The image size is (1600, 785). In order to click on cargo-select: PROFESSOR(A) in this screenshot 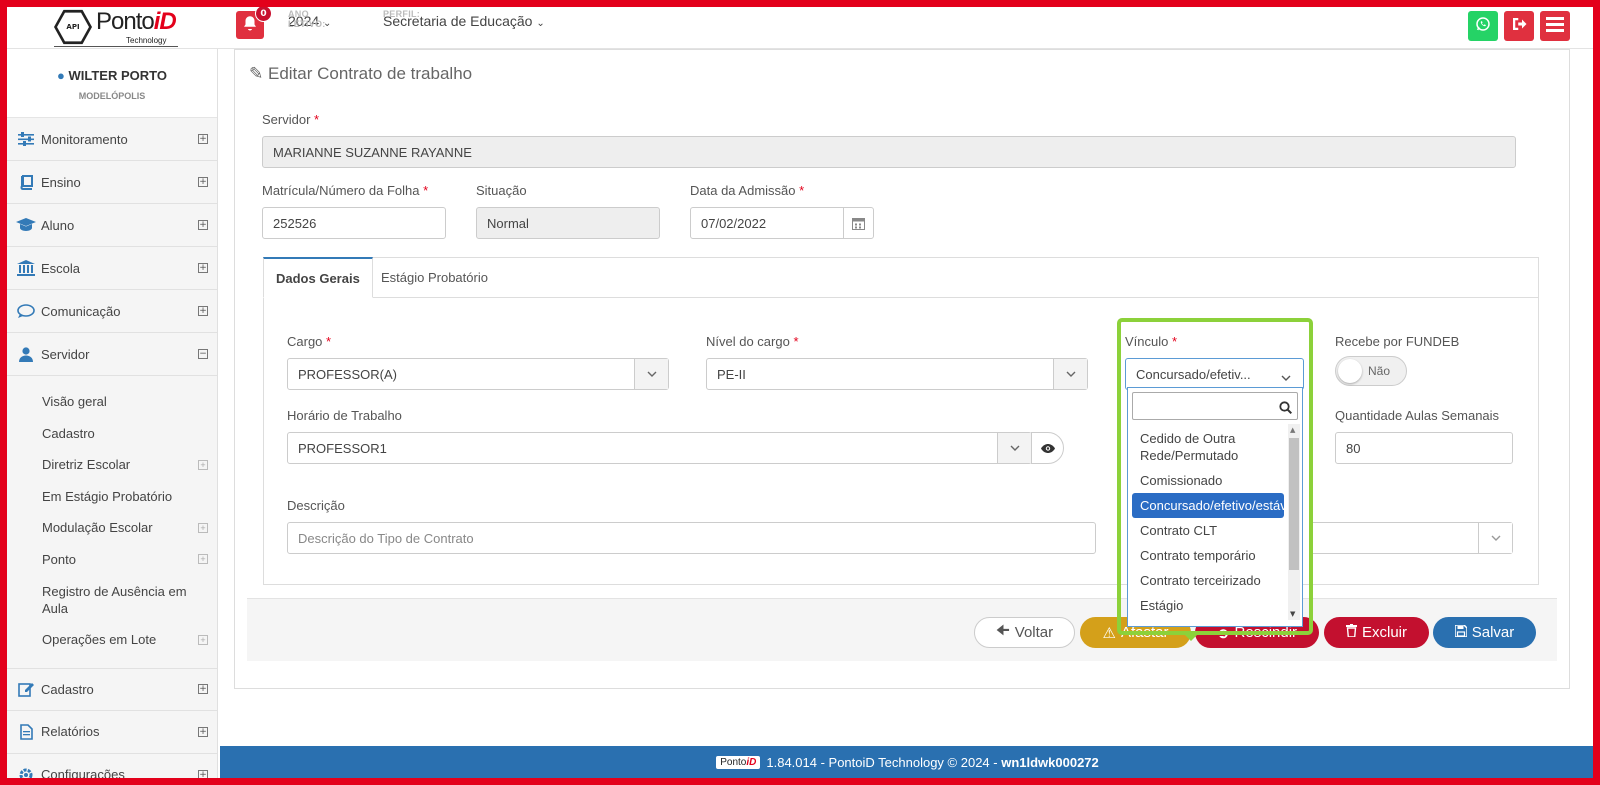, I will do `click(478, 374)`.